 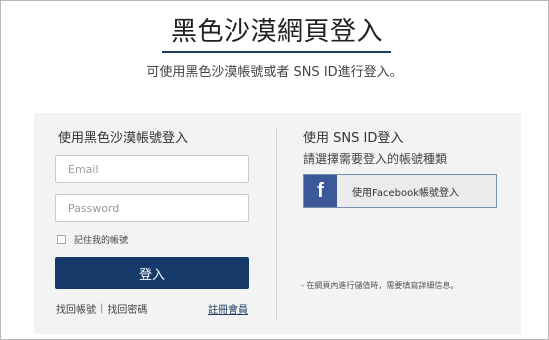 I want to click on facebook-login-label: 使用Facebook帳號登入, so click(x=405, y=193).